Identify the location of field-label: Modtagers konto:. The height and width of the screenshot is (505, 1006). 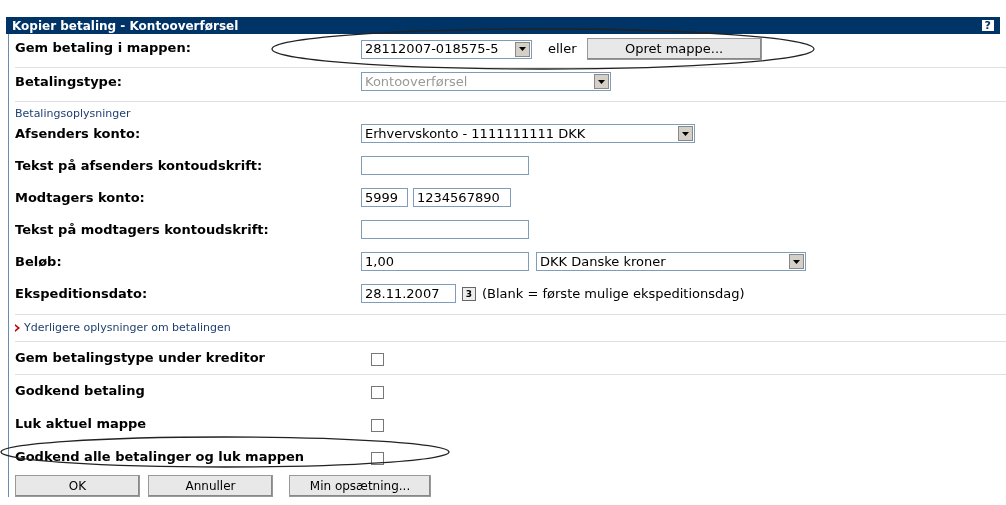
(80, 198).